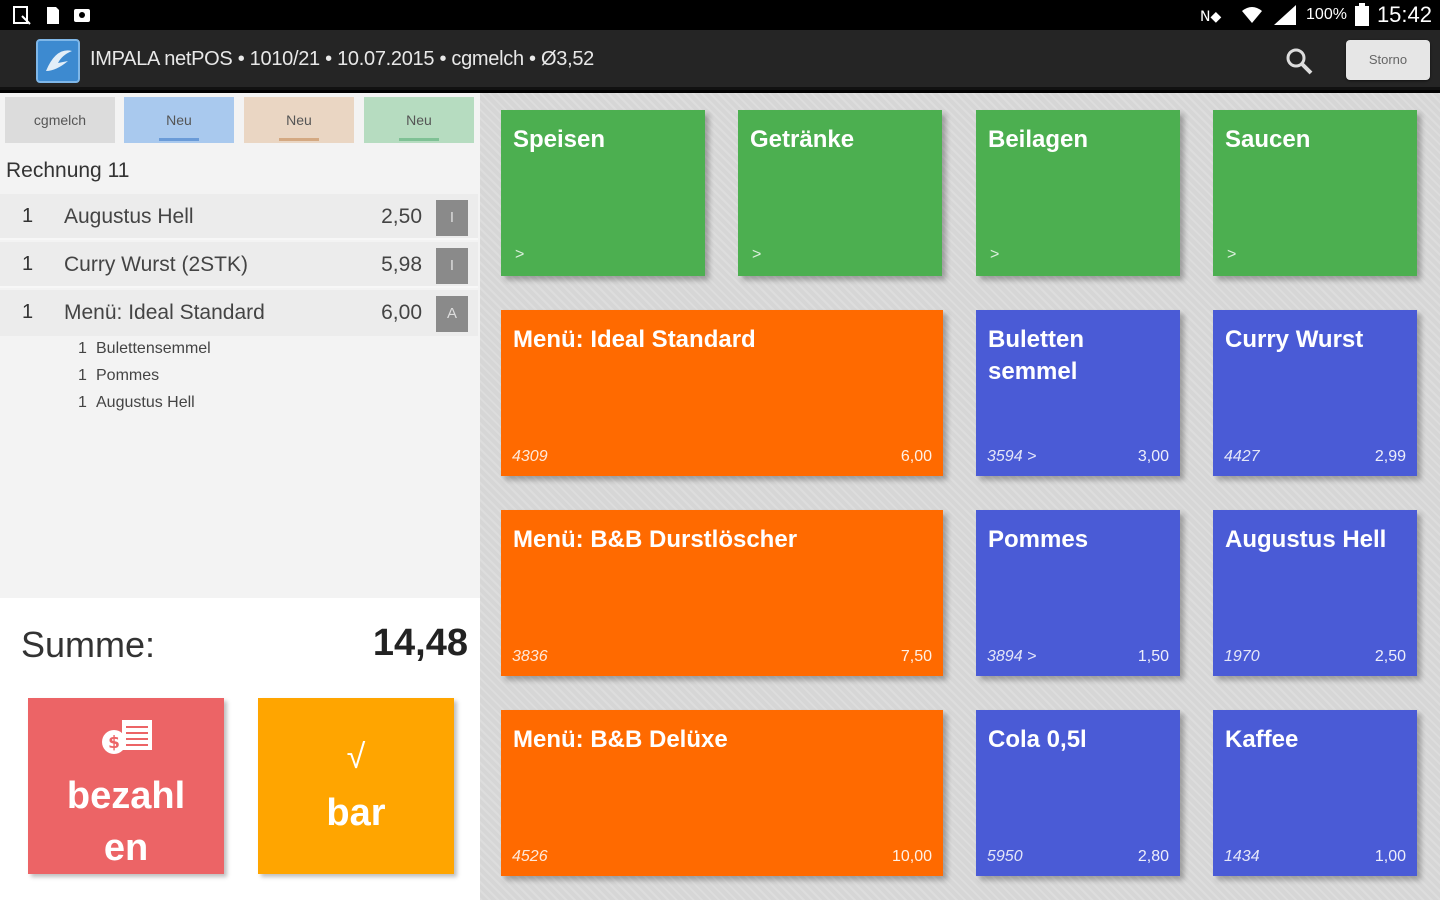 This screenshot has width=1440, height=900. I want to click on clock: 15:42, so click(1404, 14).